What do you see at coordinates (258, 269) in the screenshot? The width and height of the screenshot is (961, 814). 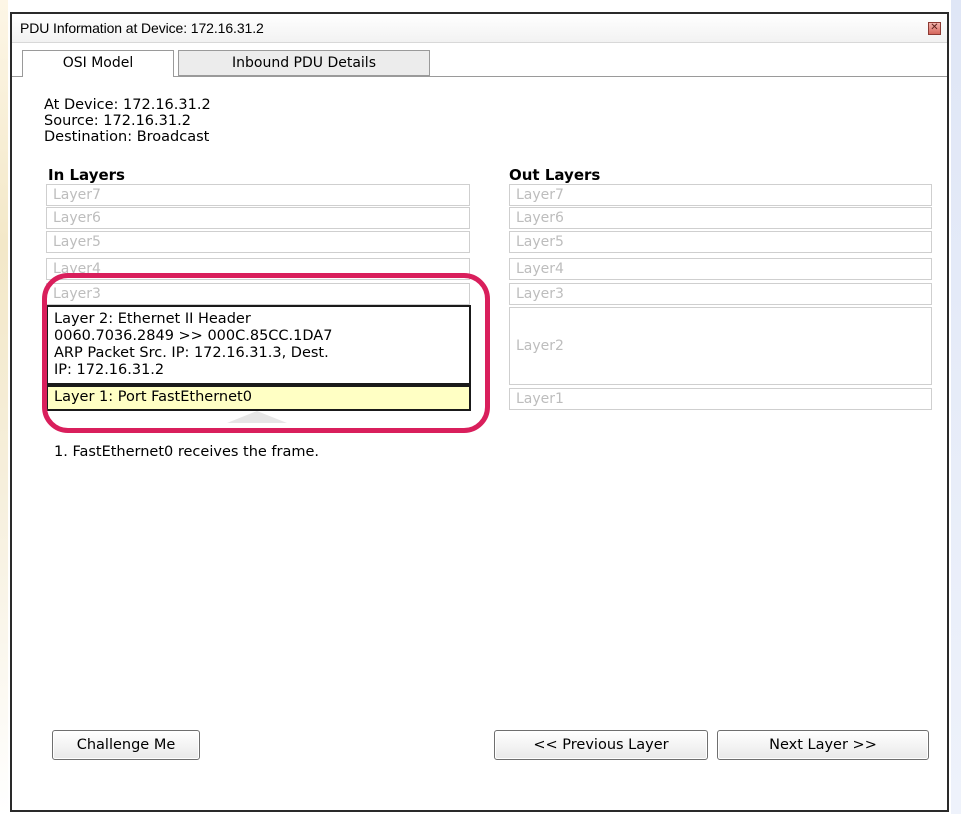 I see `in-layer4: Layer4` at bounding box center [258, 269].